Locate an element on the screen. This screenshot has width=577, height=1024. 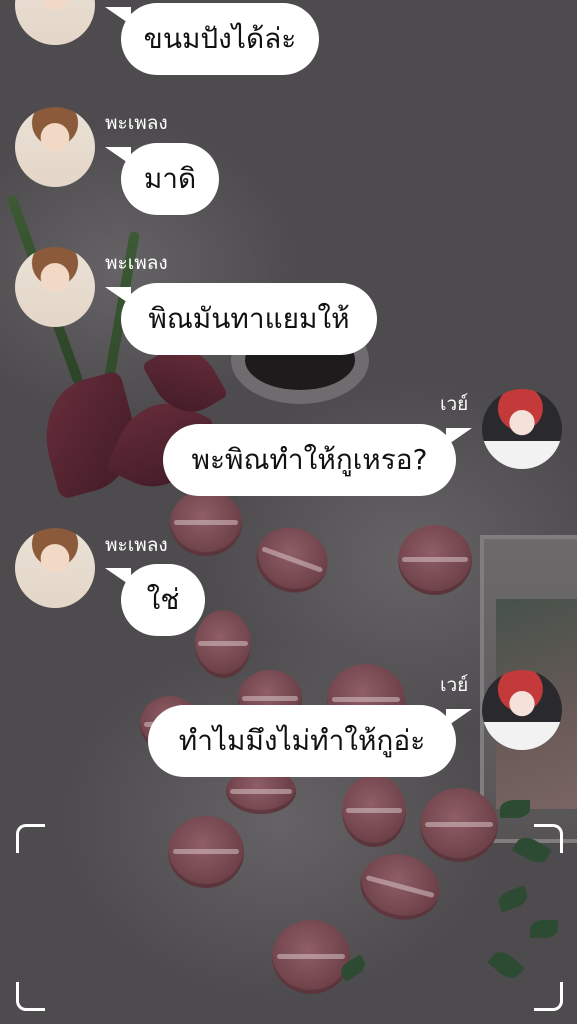
message-bubble: ทำไมมึงไม่ทำให้กูอ่ะ is located at coordinates (310, 741).